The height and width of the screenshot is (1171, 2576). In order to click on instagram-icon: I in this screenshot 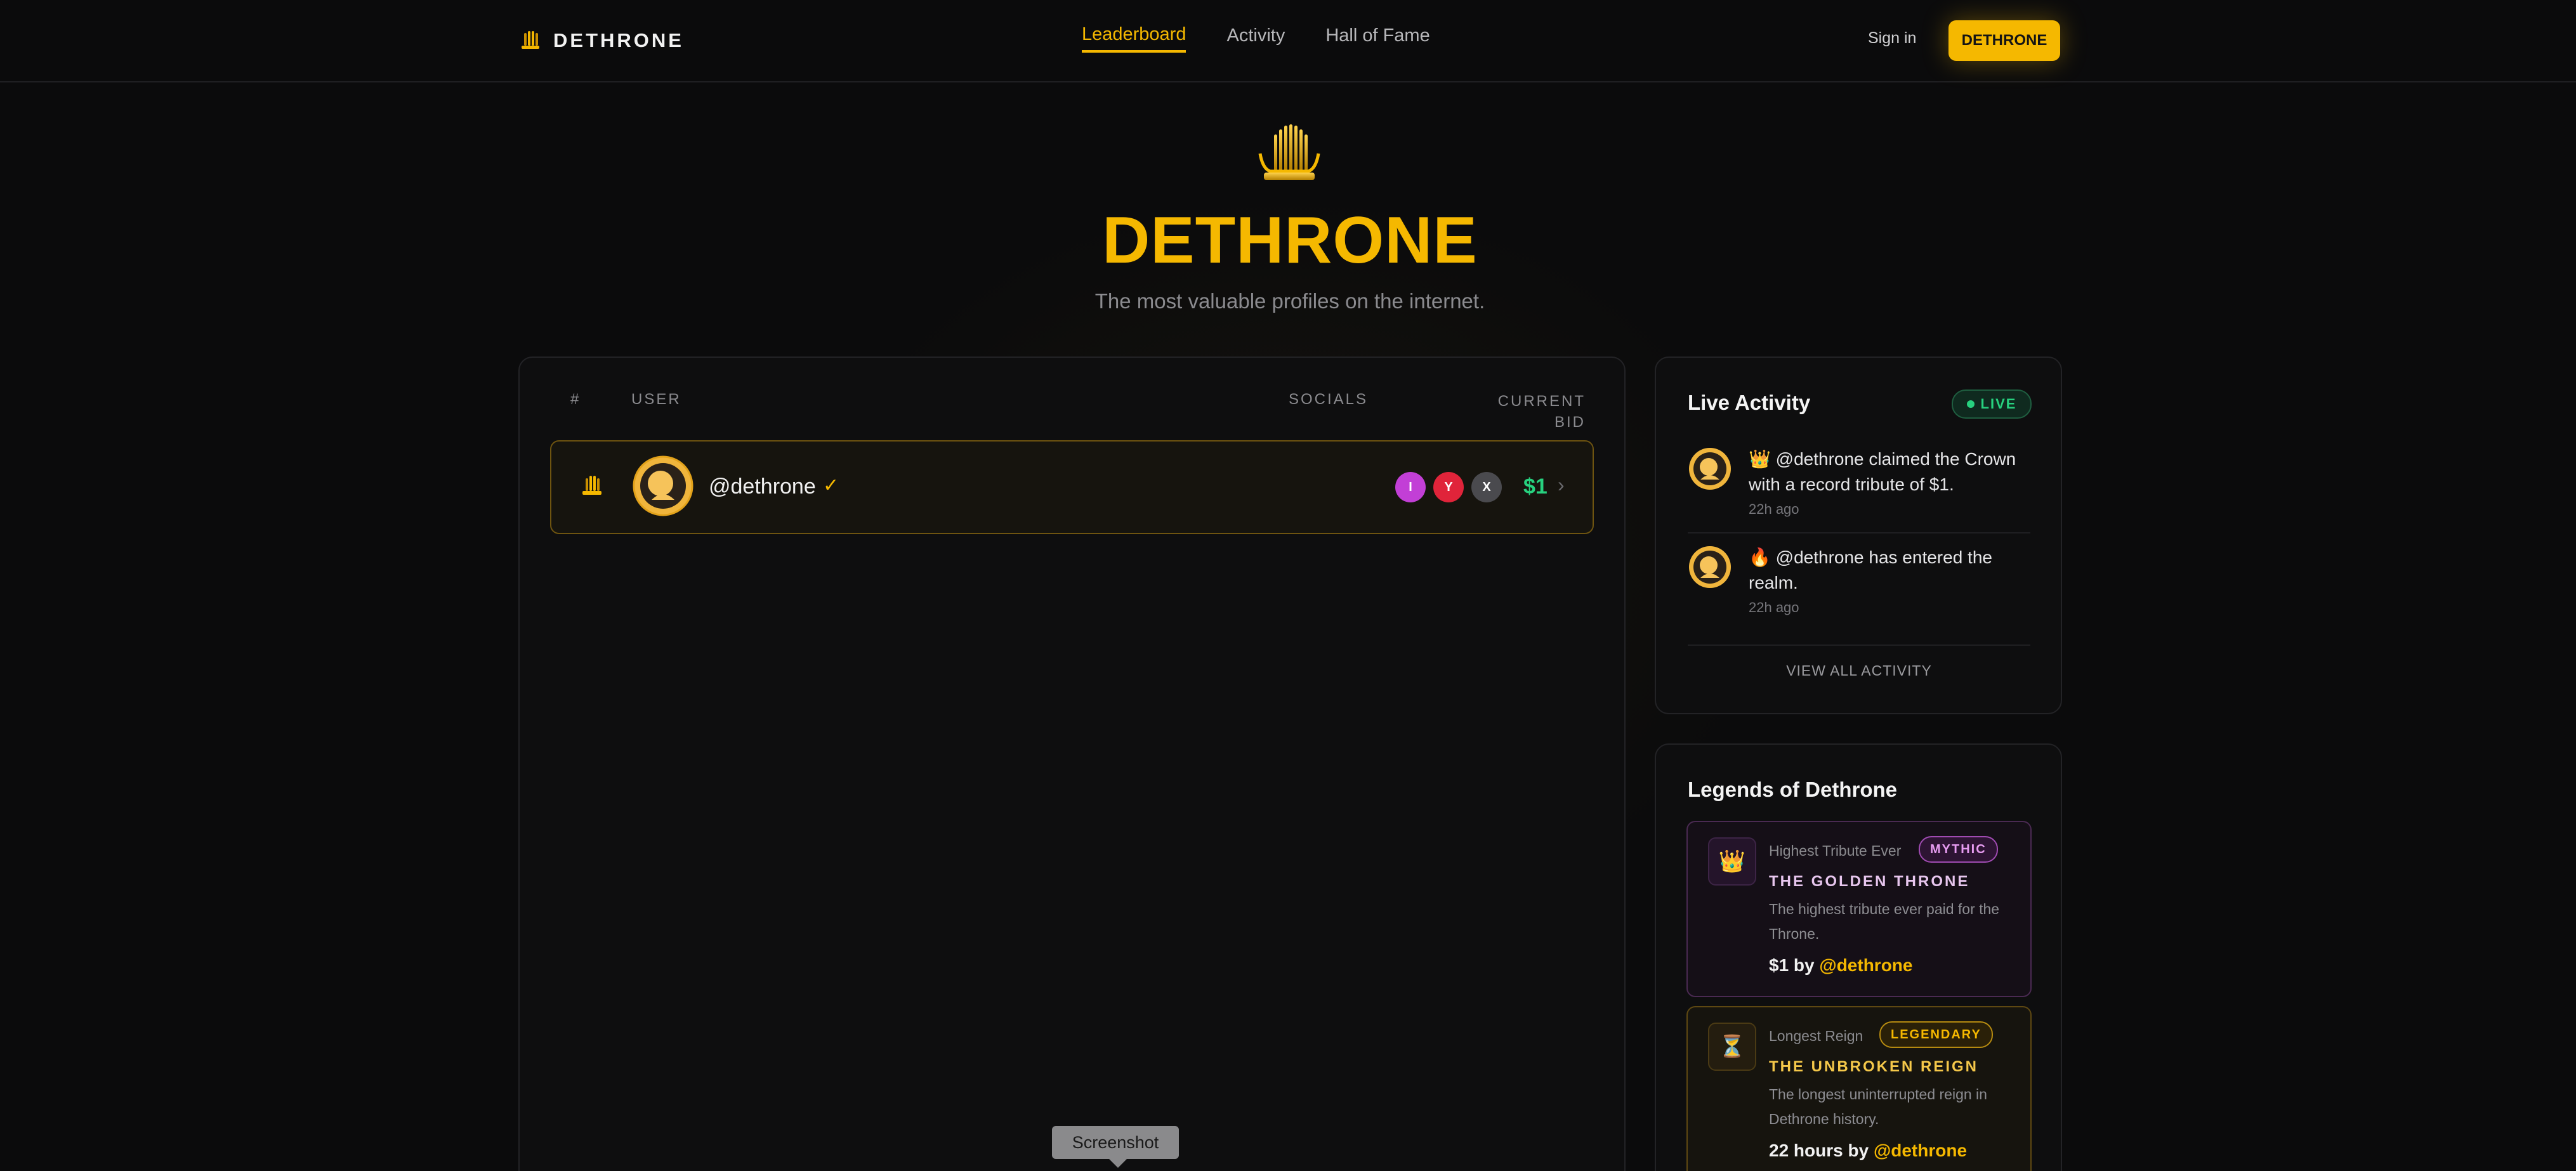, I will do `click(1410, 487)`.